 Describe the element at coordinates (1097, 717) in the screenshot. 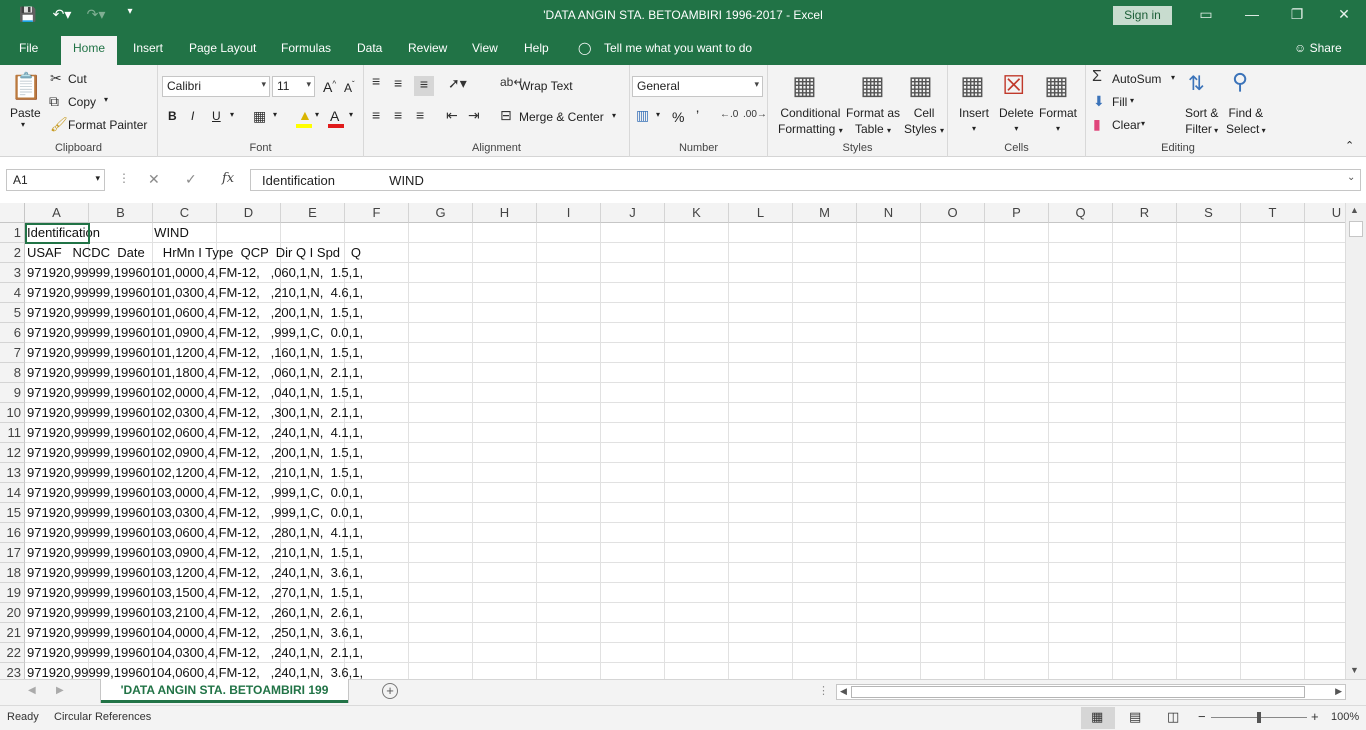

I see `normal-view-icon: ▦` at that location.